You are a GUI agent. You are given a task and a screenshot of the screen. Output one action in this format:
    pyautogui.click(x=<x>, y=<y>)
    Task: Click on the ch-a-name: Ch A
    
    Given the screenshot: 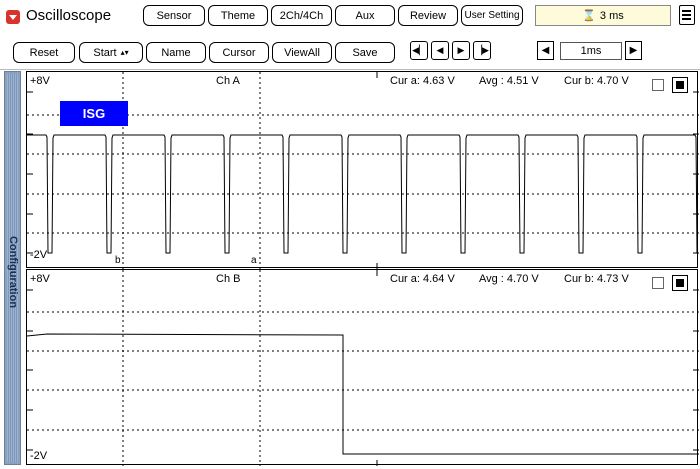 What is the action you would take?
    pyautogui.click(x=228, y=81)
    